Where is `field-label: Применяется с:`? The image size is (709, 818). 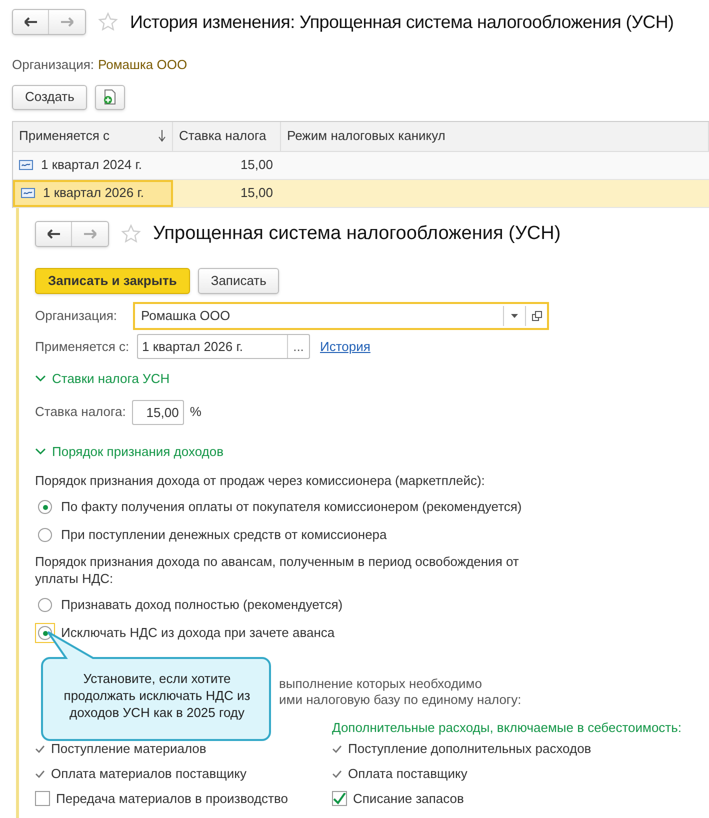
field-label: Применяется с: is located at coordinates (82, 347).